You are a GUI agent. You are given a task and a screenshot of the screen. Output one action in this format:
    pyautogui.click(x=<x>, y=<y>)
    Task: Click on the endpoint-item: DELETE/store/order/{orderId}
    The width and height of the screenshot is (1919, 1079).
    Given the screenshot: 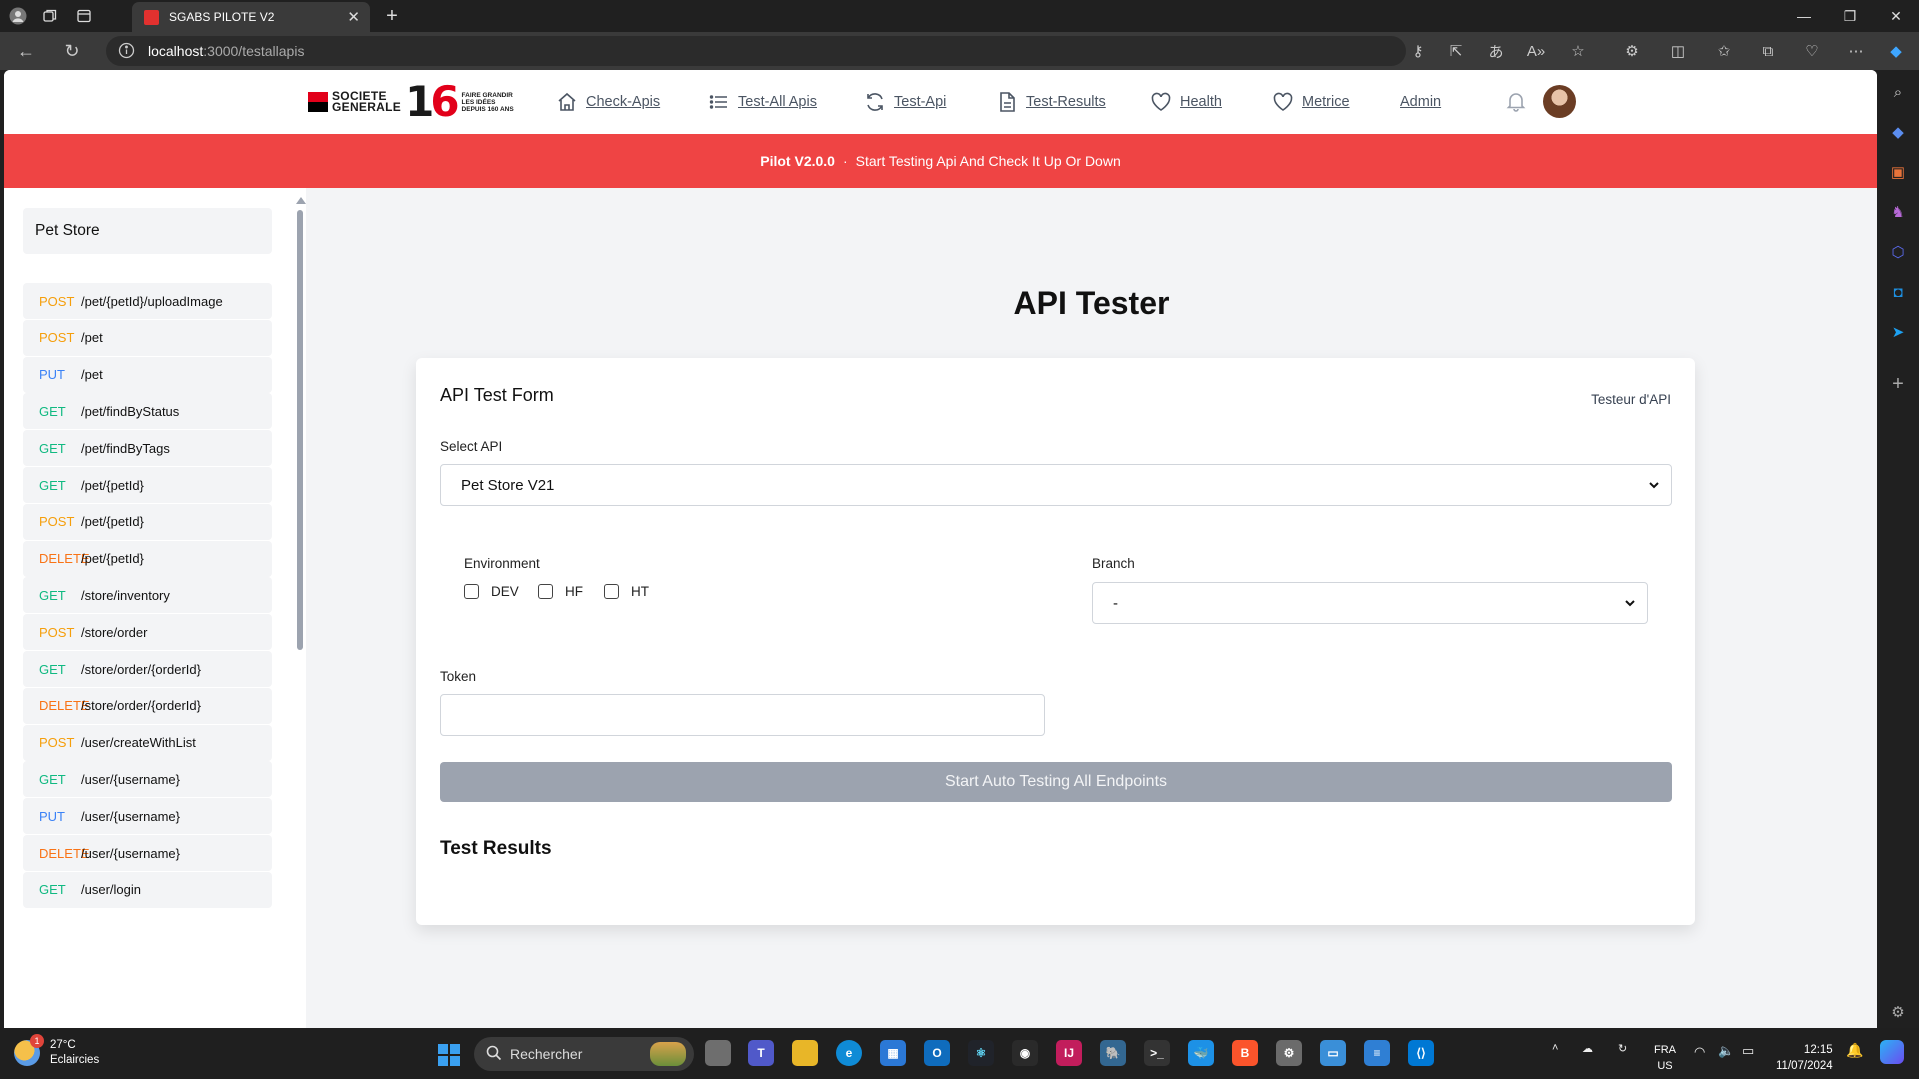 What is the action you would take?
    pyautogui.click(x=147, y=705)
    